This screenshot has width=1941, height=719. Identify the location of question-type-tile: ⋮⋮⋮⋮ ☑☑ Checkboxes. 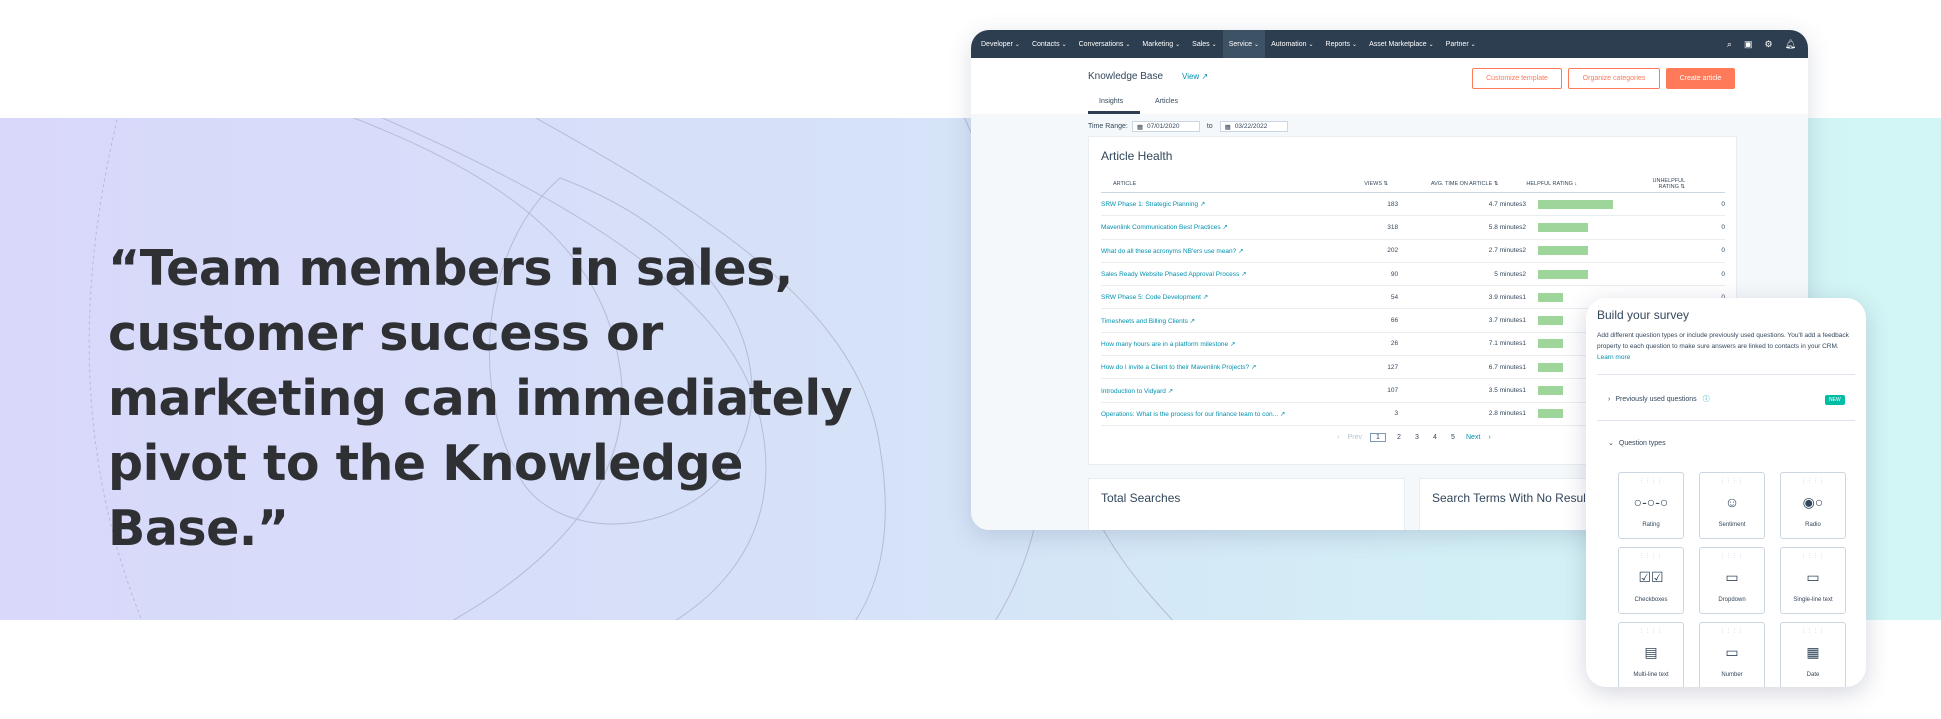
(1651, 580).